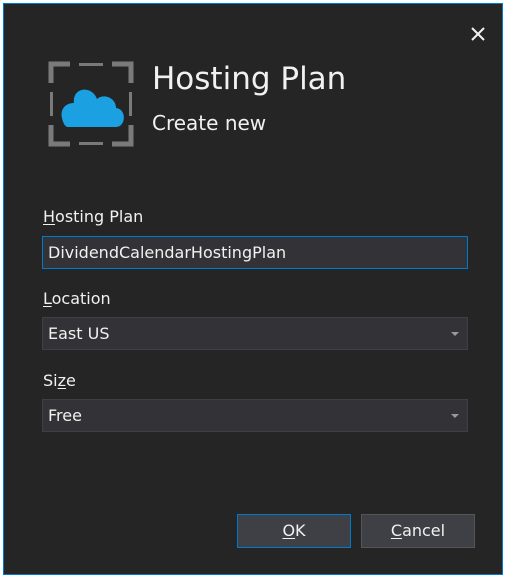 This screenshot has height=578, width=506. Describe the element at coordinates (294, 531) in the screenshot. I see `ok-button: OK` at that location.